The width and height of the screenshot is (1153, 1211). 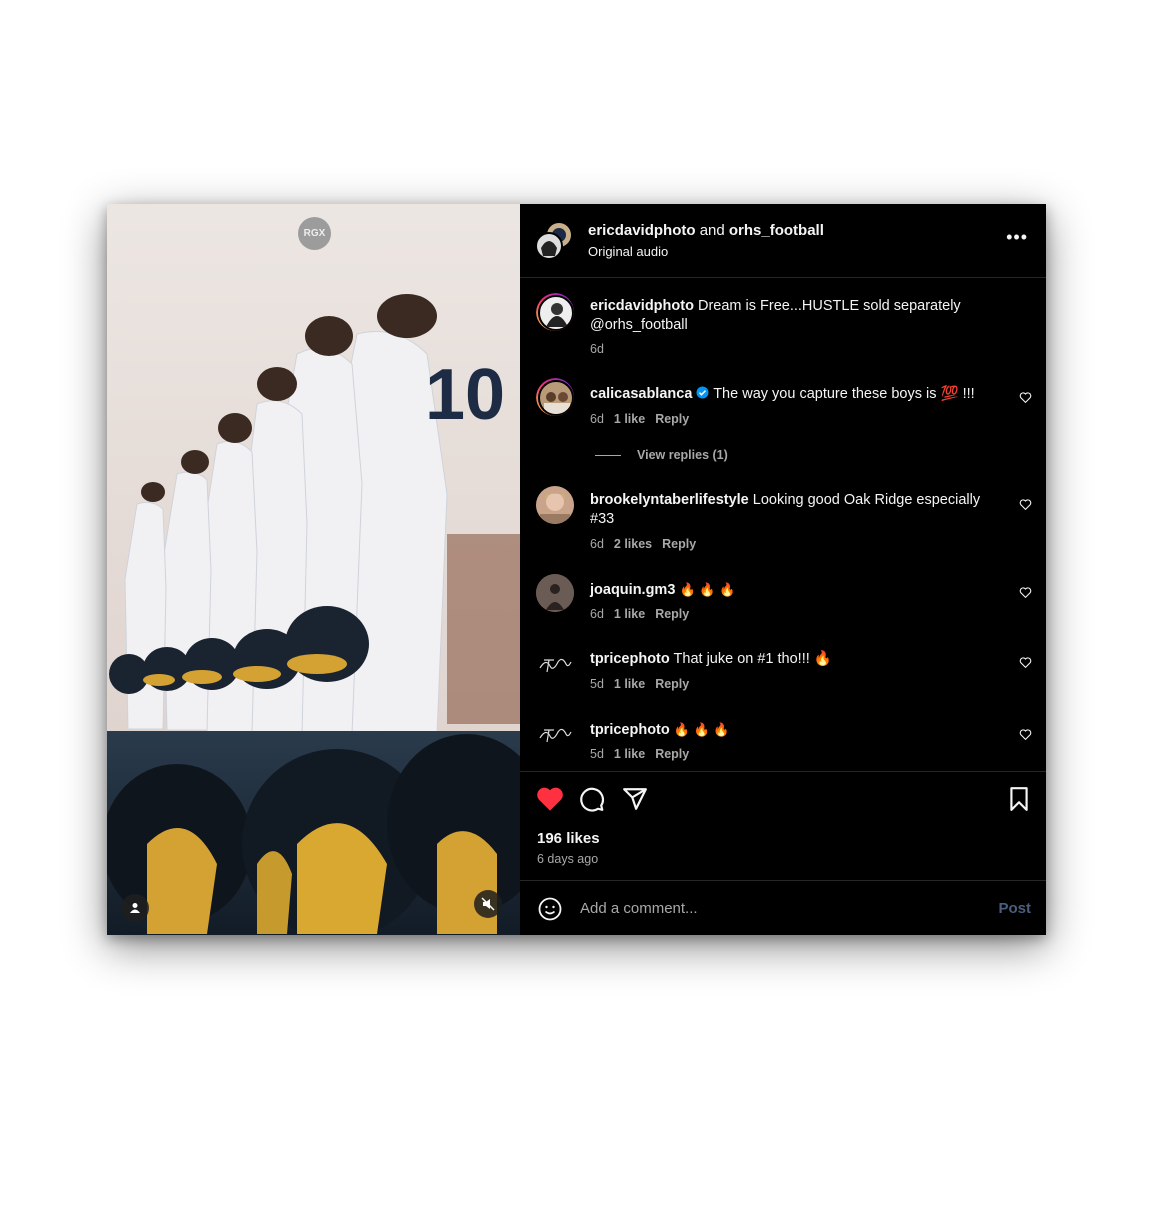 What do you see at coordinates (642, 230) in the screenshot?
I see `author-link: ericdavidphoto` at bounding box center [642, 230].